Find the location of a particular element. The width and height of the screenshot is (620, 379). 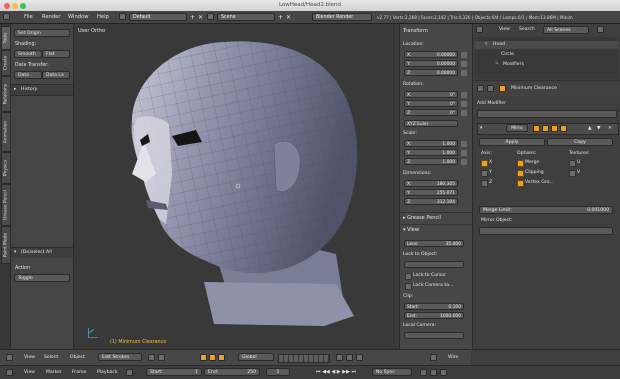

mode-select: Edit Strokes is located at coordinates (120, 357).